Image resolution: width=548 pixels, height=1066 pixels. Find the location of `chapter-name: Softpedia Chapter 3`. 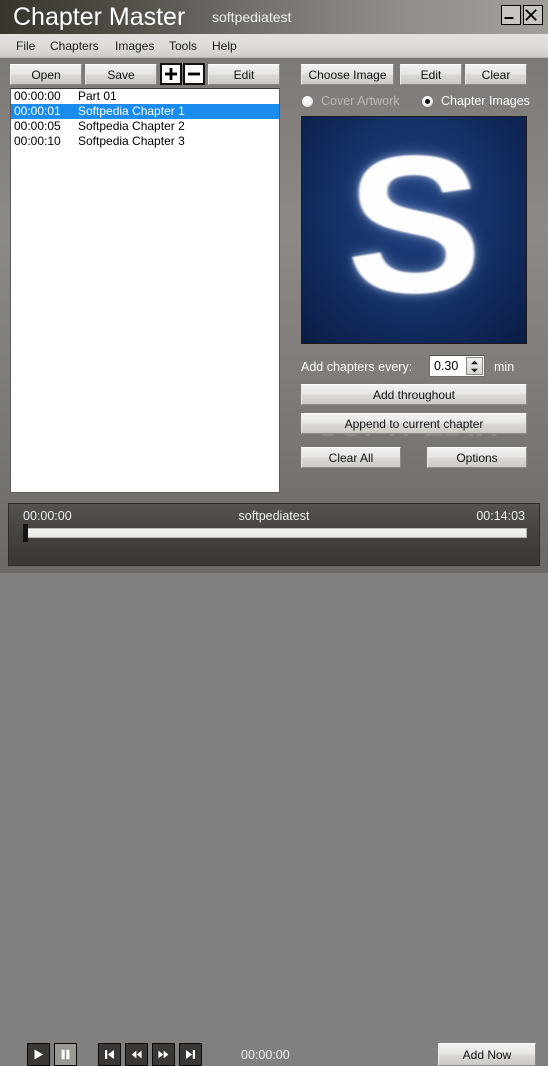

chapter-name: Softpedia Chapter 3 is located at coordinates (131, 141).